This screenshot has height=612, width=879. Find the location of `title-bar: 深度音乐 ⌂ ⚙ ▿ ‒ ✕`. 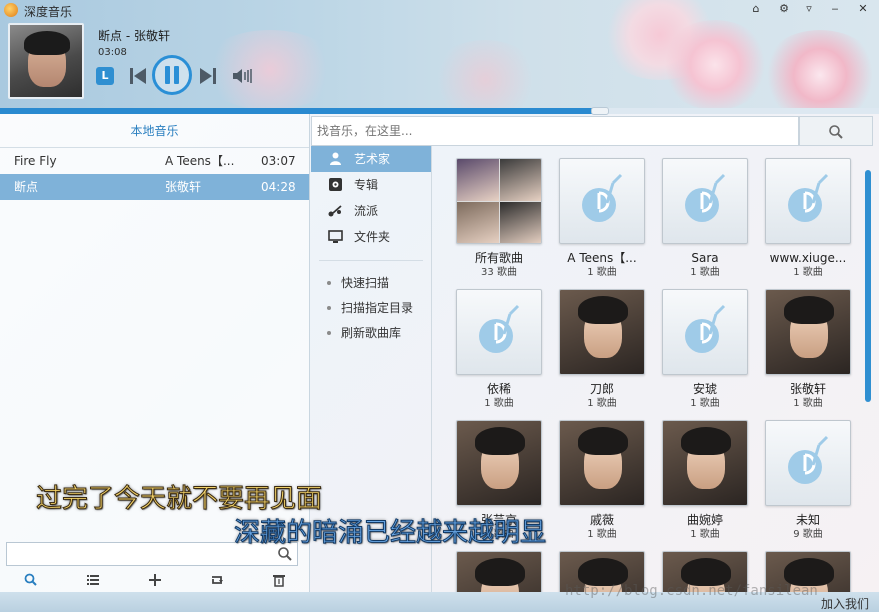

title-bar: 深度音乐 ⌂ ⚙ ▿ ‒ ✕ is located at coordinates (439, 10).